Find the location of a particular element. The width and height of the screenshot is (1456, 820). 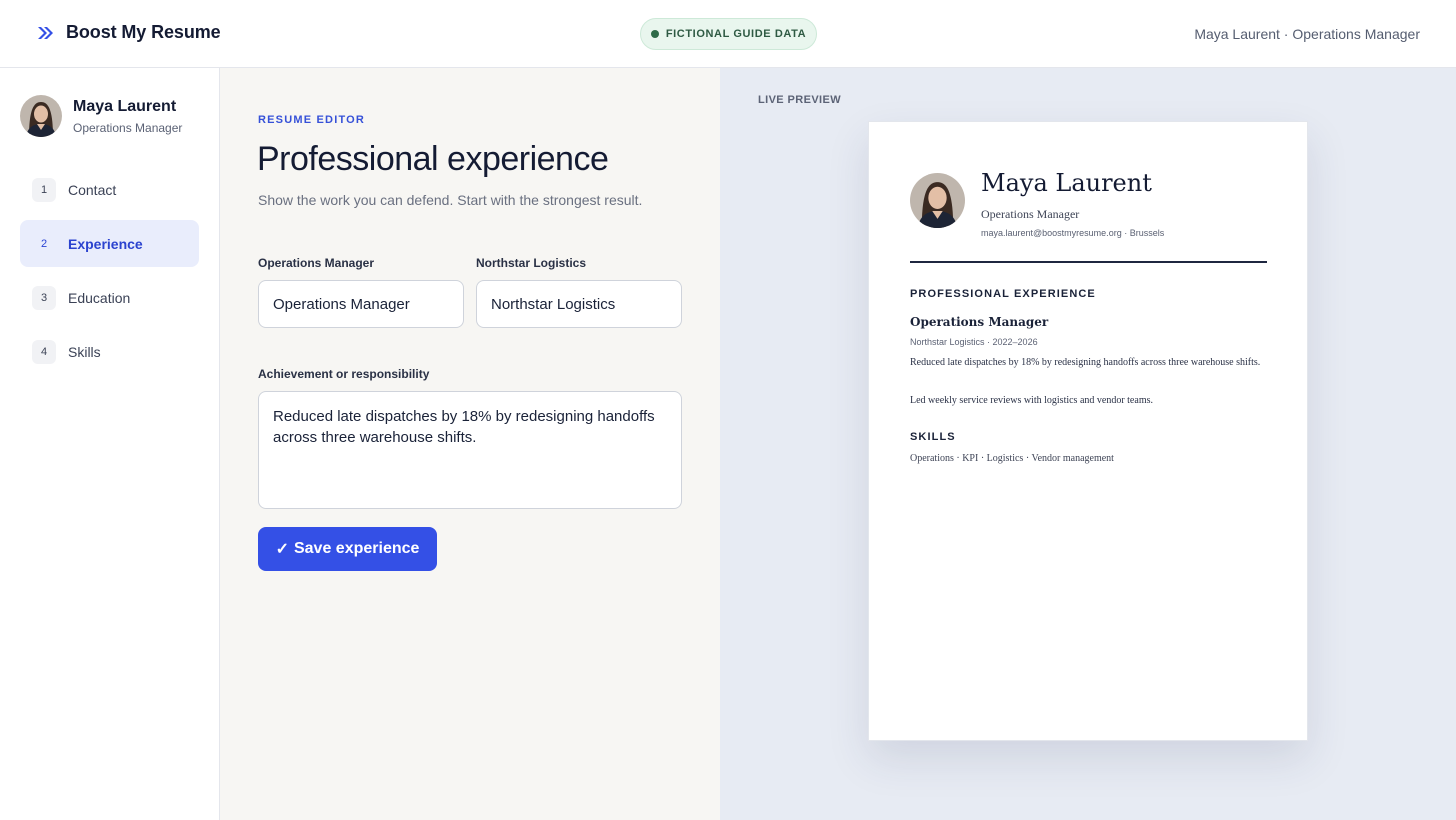

sidebar-item-contact: 1 Contact is located at coordinates (109, 189).